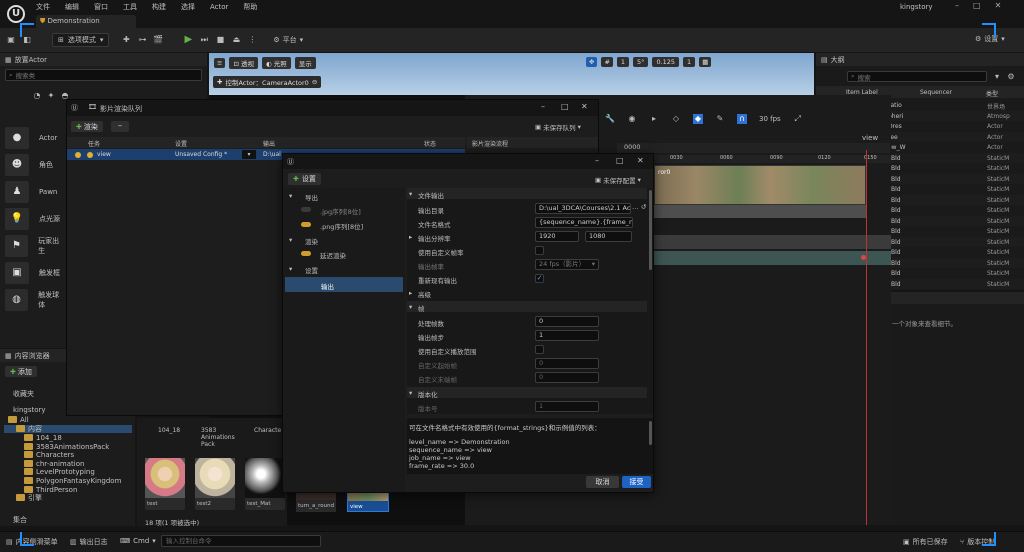 The width and height of the screenshot is (1024, 552). I want to click on viewport-menu-button: ≡, so click(220, 63).